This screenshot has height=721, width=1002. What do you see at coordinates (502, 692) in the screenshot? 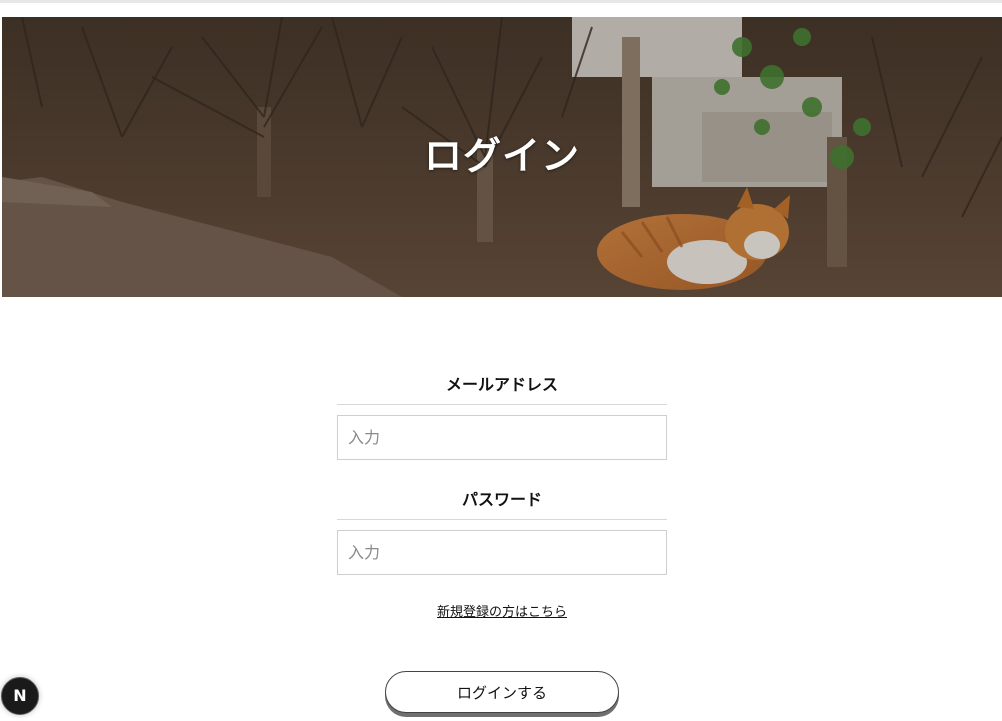
I see `login-button: ログインする` at bounding box center [502, 692].